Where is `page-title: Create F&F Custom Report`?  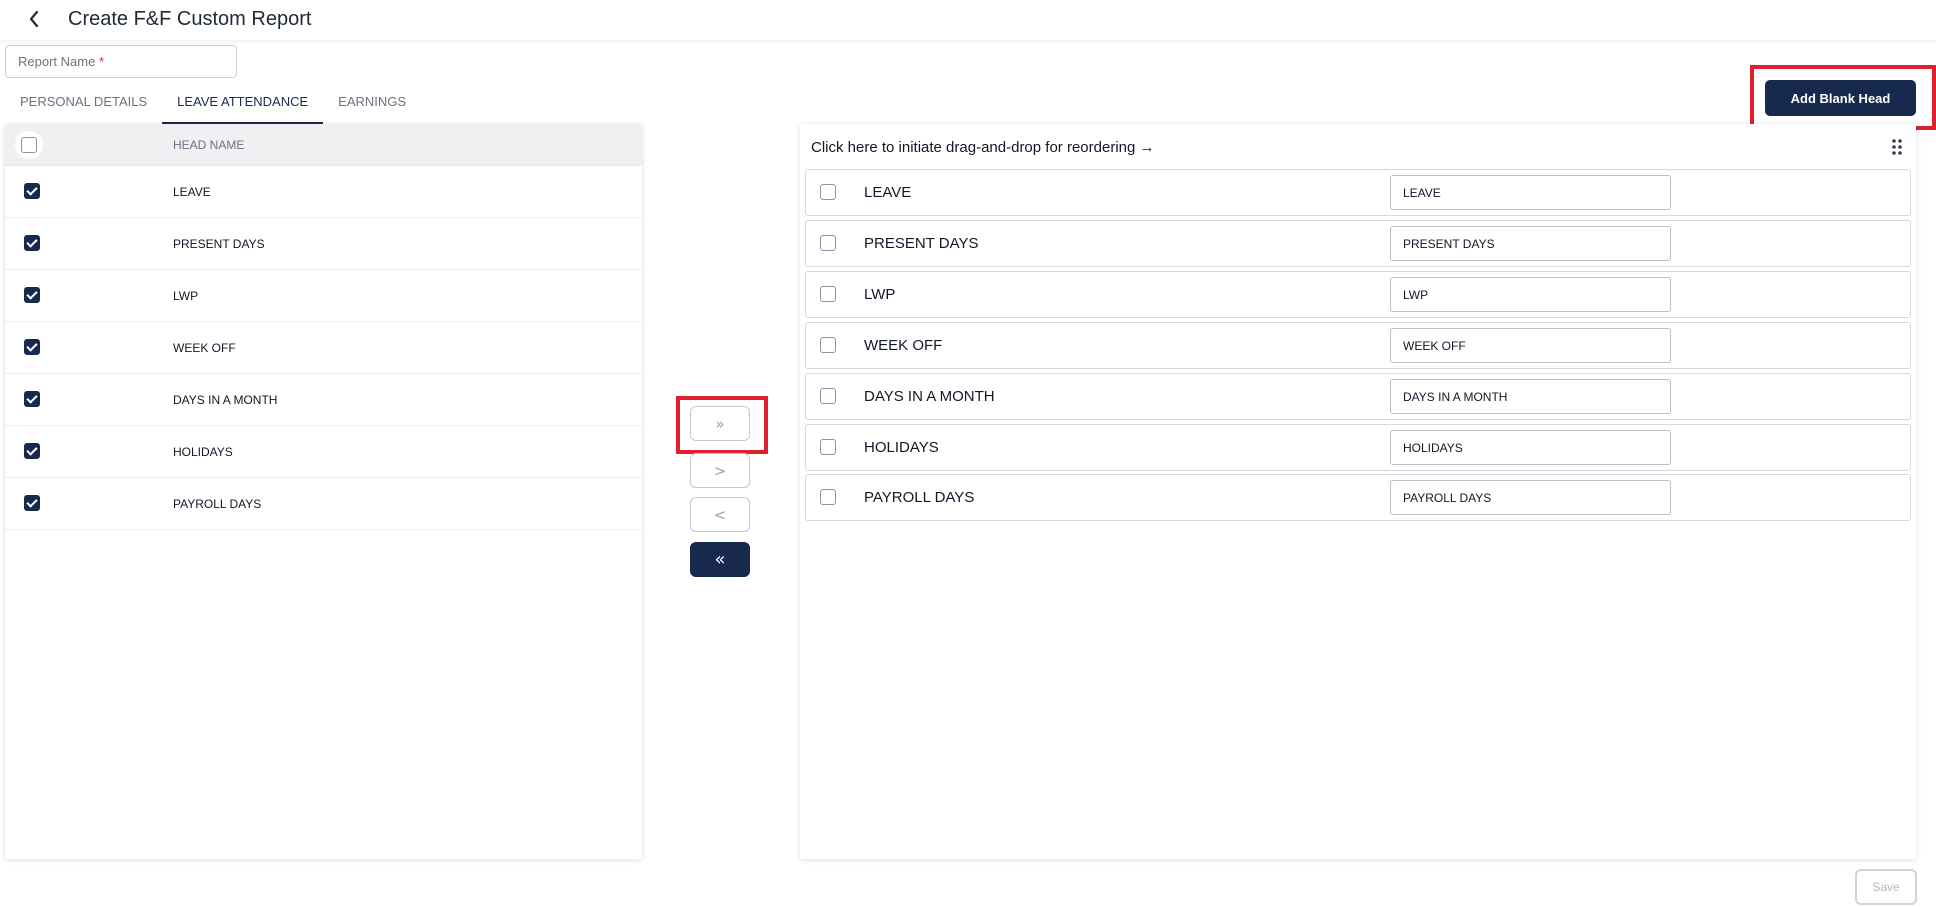 page-title: Create F&F Custom Report is located at coordinates (190, 19).